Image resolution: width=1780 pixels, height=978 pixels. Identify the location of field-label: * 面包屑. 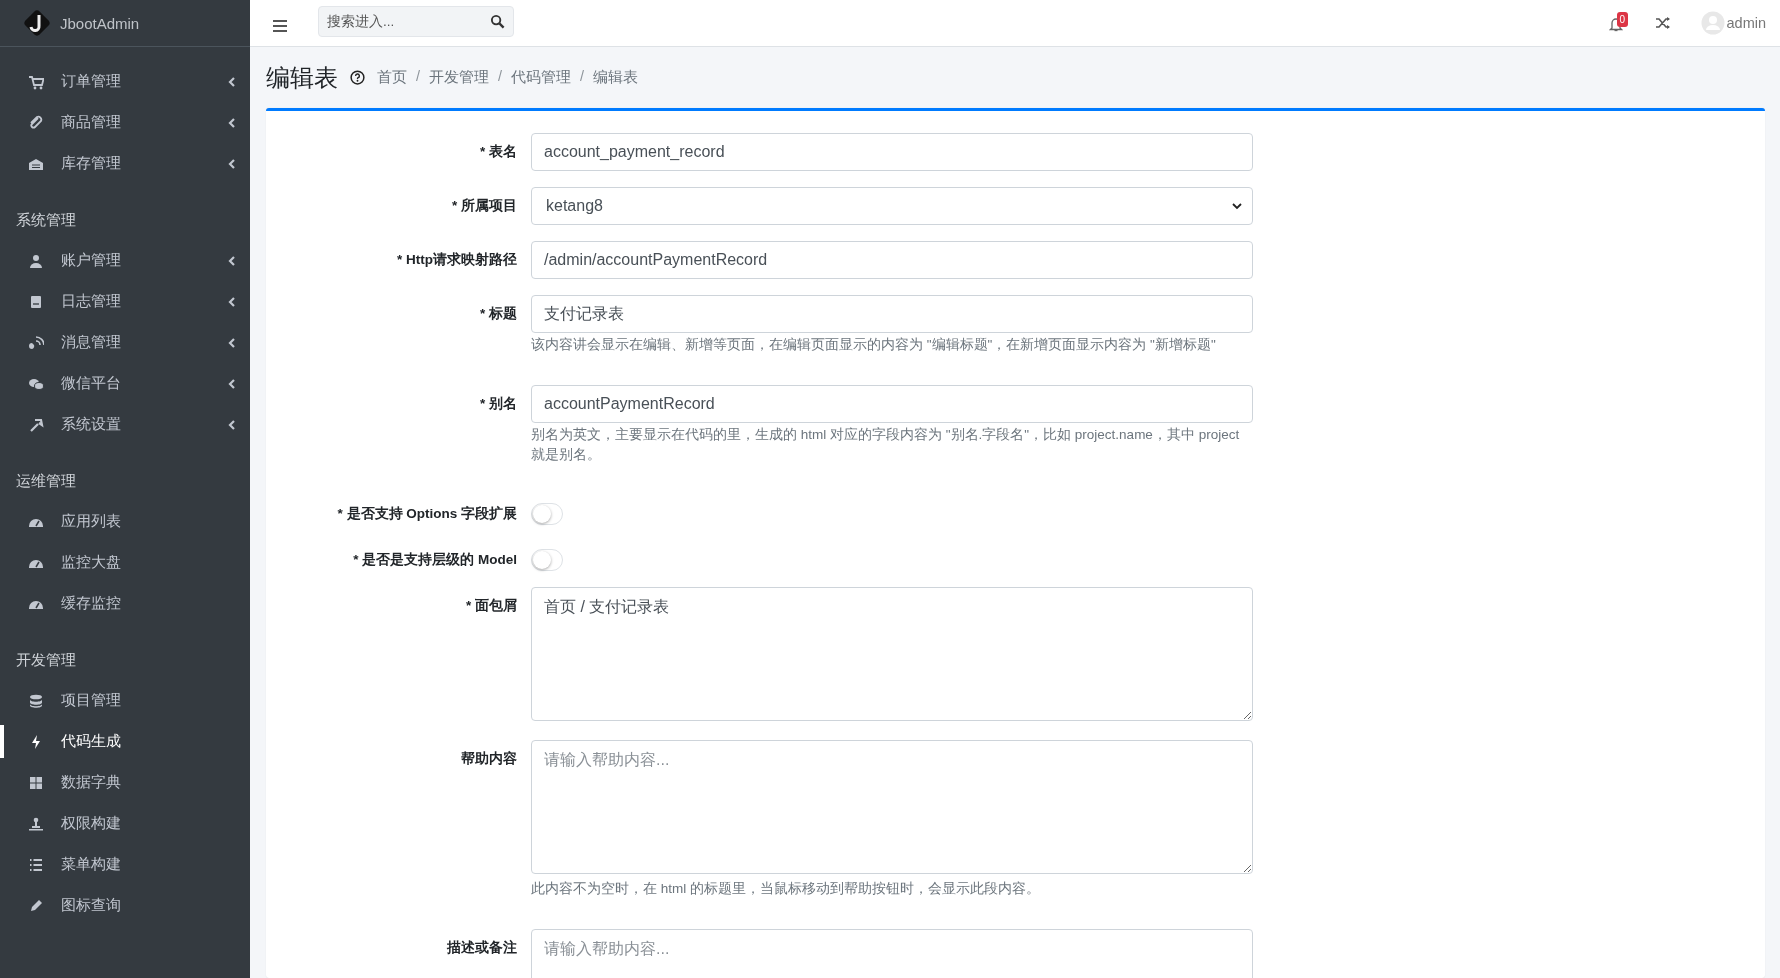
(491, 606).